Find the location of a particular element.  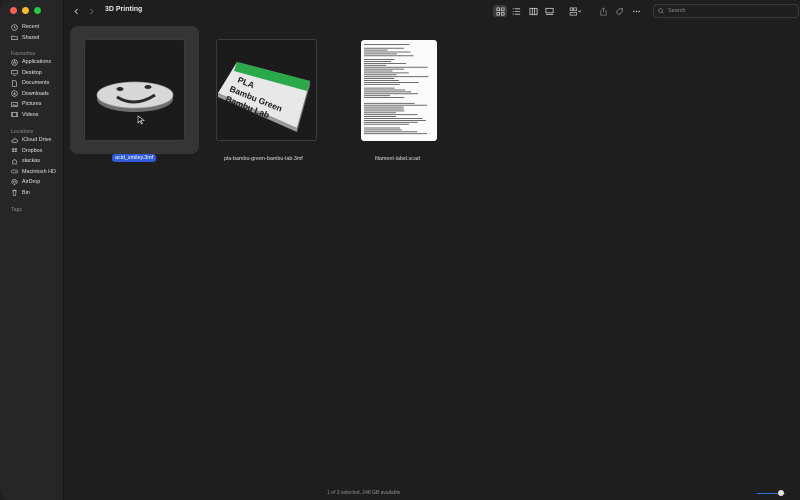

gallery-icon is located at coordinates (549, 11).